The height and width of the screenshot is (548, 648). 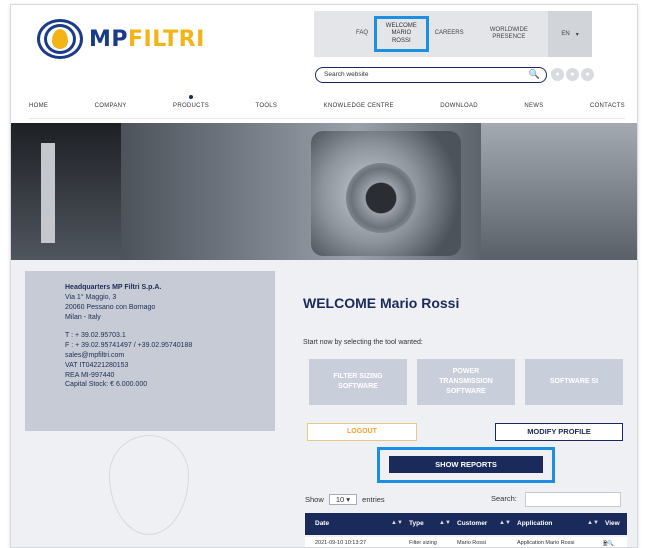 I want to click on search-input: Search website 🔍, so click(x=431, y=75).